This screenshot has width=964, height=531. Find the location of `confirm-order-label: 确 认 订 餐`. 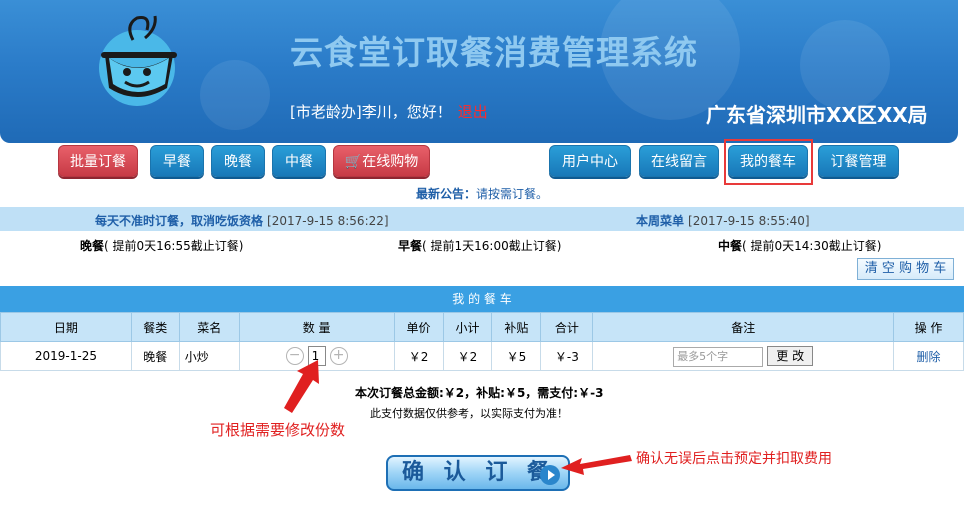

confirm-order-label: 确 认 订 餐 is located at coordinates (478, 472).